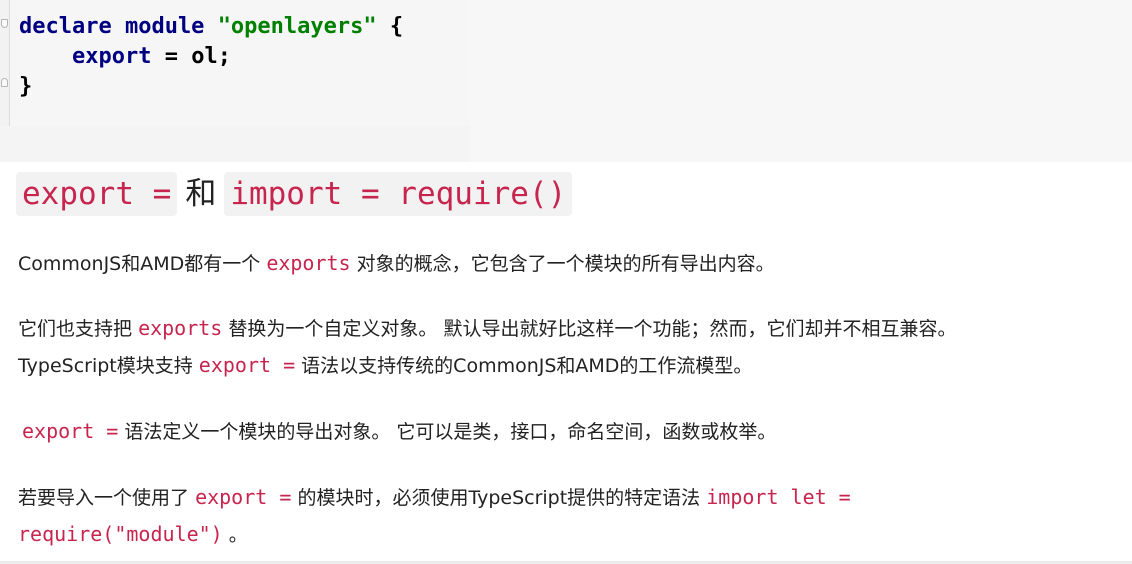  What do you see at coordinates (398, 194) in the screenshot?
I see `heading-code-import: import = require()` at bounding box center [398, 194].